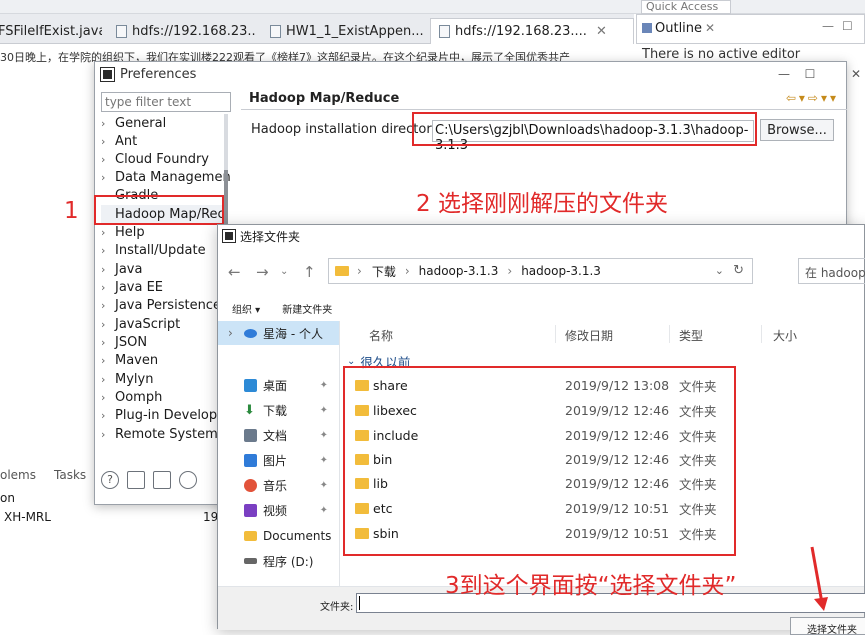 The image size is (865, 635). I want to click on tree-item: › Java, so click(121, 269).